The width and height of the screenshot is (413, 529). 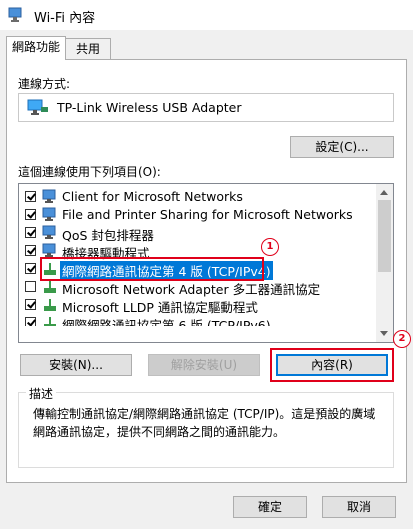 I want to click on window-title: Wi-Fi 內容, so click(x=65, y=18).